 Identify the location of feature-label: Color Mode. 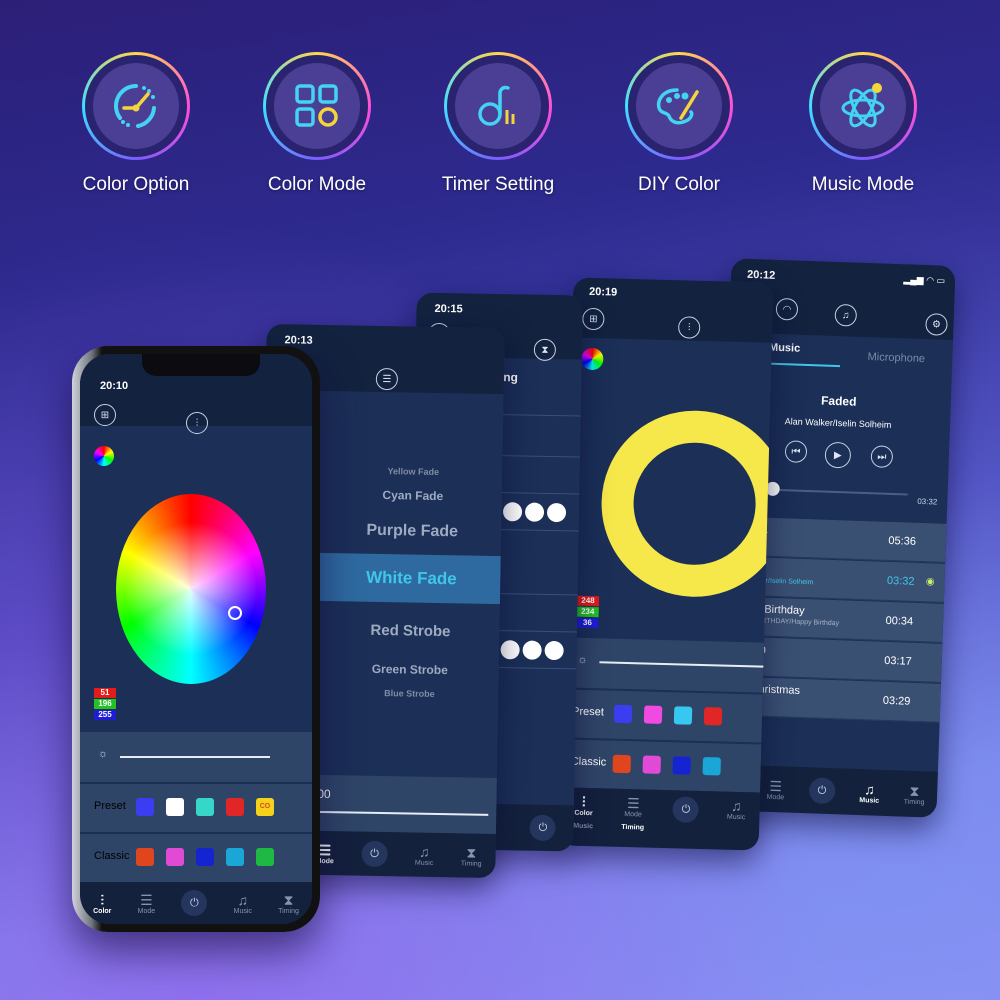
(317, 184).